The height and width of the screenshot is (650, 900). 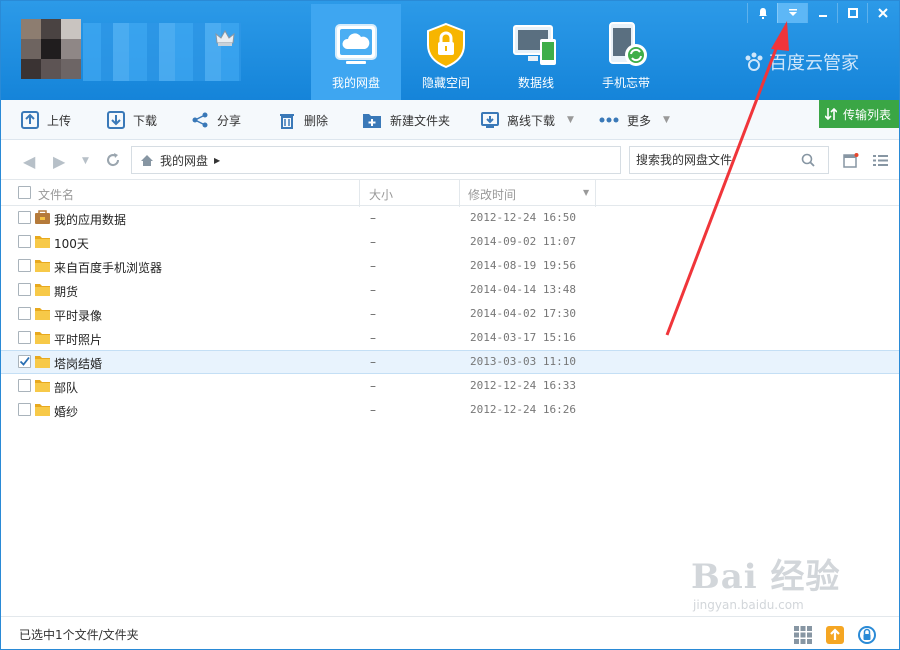 I want to click on phone-sync-icon, so click(x=628, y=44).